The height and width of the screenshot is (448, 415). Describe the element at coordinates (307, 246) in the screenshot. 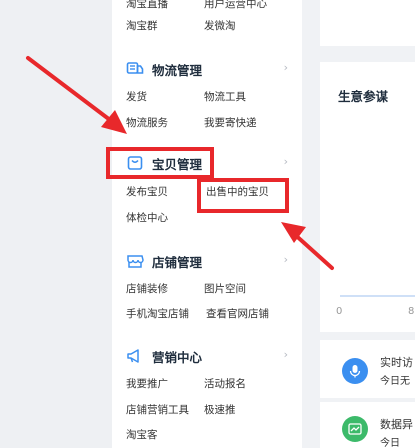

I see `arrow-to-on-sale` at that location.